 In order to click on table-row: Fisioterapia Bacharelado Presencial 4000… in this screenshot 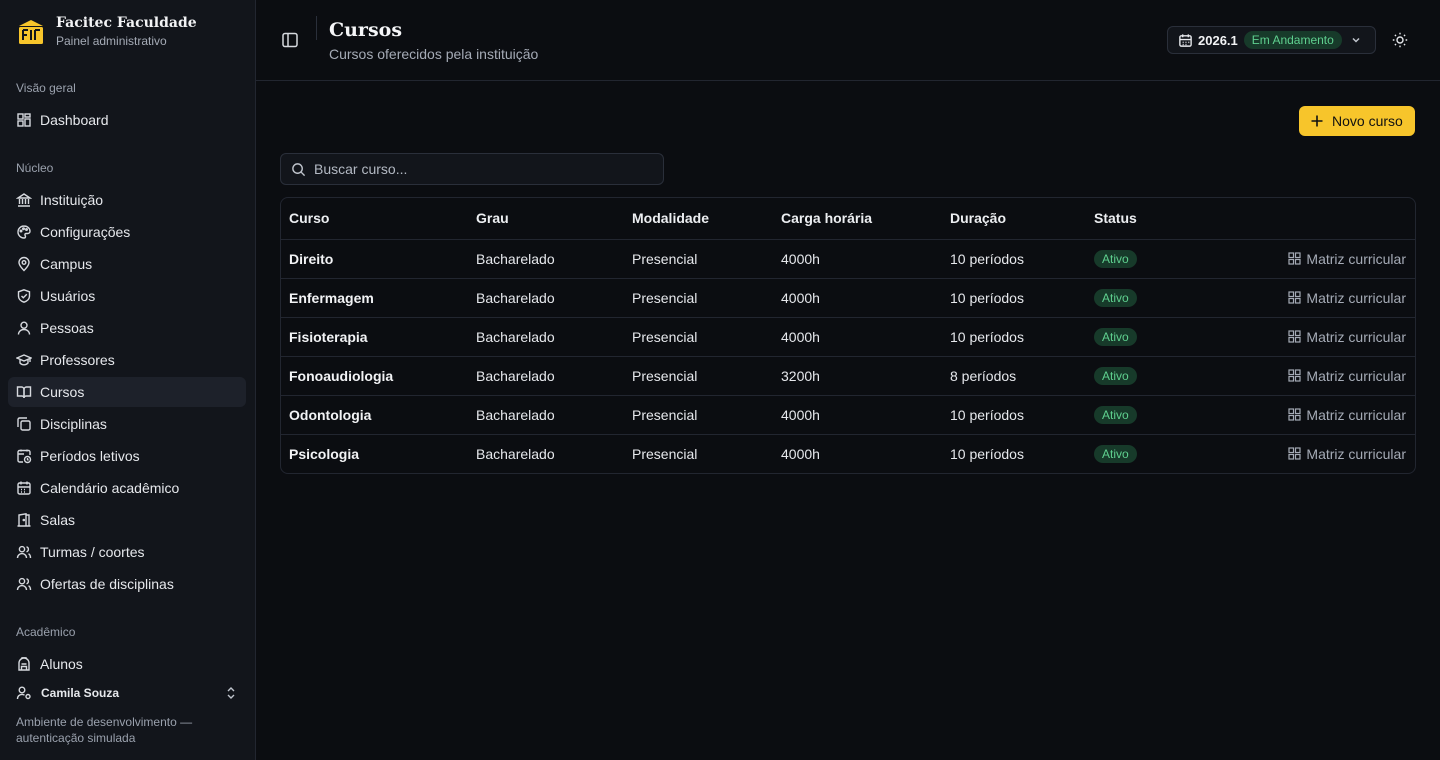, I will do `click(848, 337)`.